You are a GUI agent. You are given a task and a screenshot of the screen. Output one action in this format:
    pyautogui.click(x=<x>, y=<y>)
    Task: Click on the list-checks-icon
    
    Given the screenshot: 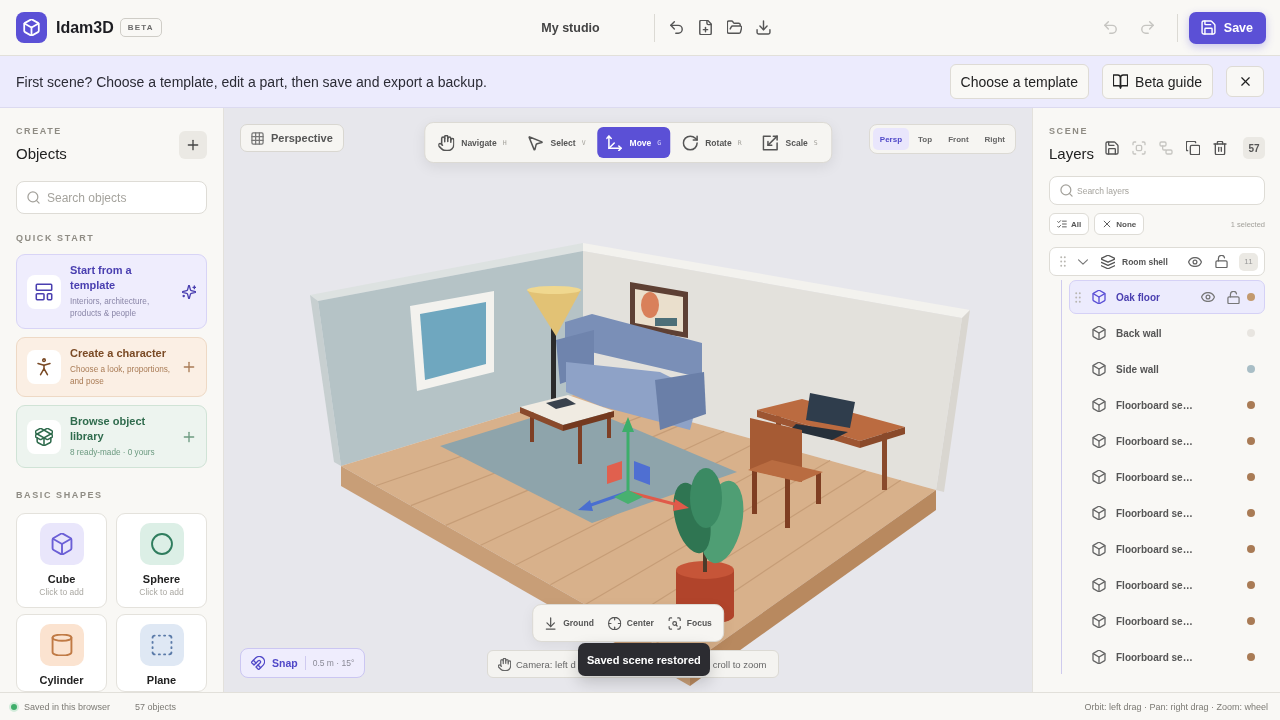 What is the action you would take?
    pyautogui.click(x=1062, y=224)
    